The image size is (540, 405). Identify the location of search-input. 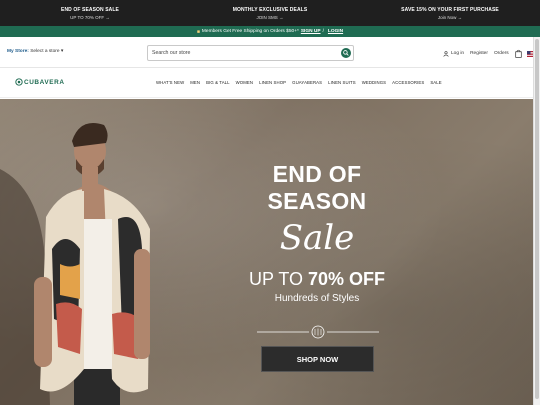
(242, 53).